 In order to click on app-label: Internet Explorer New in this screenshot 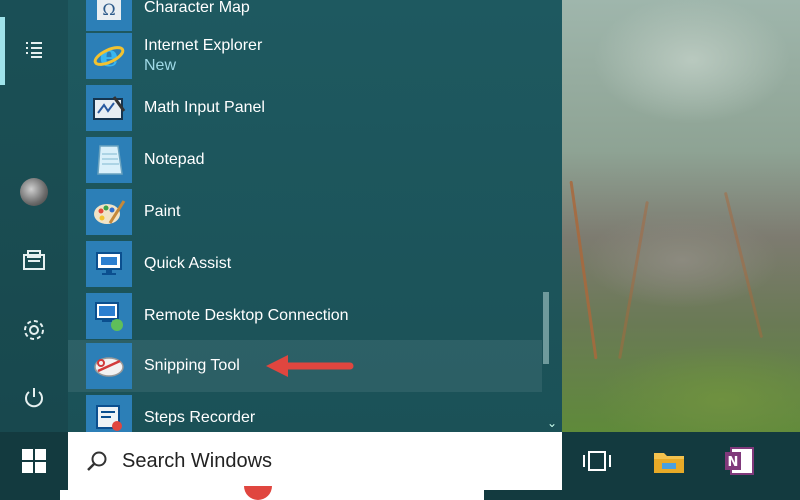, I will do `click(203, 55)`.